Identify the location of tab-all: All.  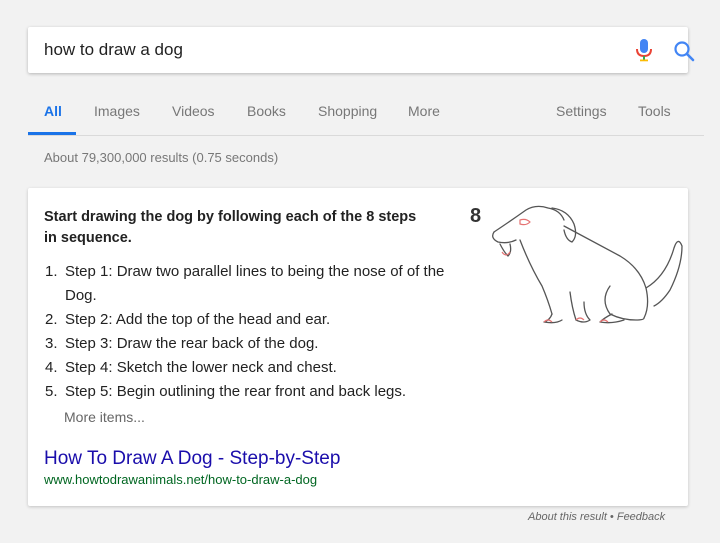
(53, 115).